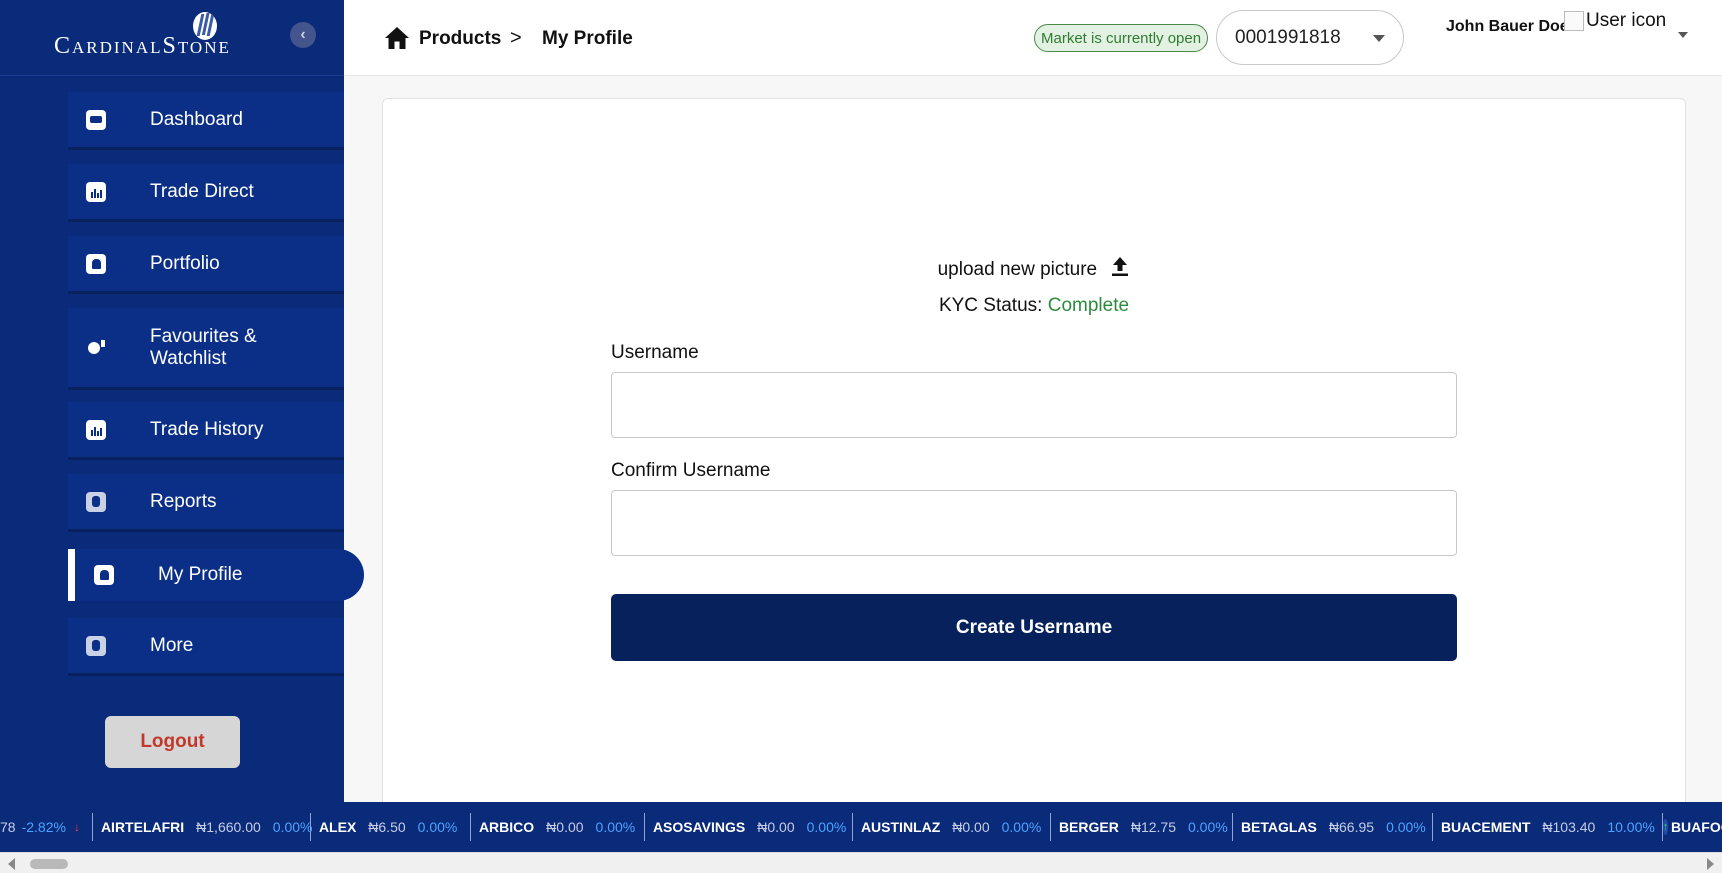 This screenshot has height=873, width=1722. I want to click on scrollbar-thumb, so click(49, 864).